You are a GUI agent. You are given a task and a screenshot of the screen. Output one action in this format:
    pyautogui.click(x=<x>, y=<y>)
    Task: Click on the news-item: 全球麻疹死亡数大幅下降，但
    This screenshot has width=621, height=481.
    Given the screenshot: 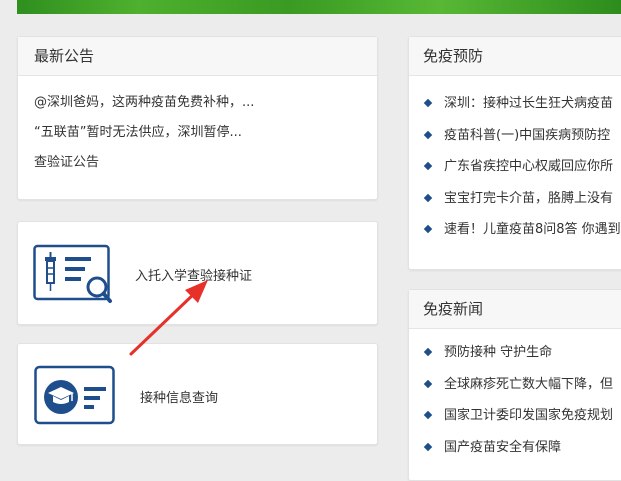 What is the action you would take?
    pyautogui.click(x=522, y=385)
    